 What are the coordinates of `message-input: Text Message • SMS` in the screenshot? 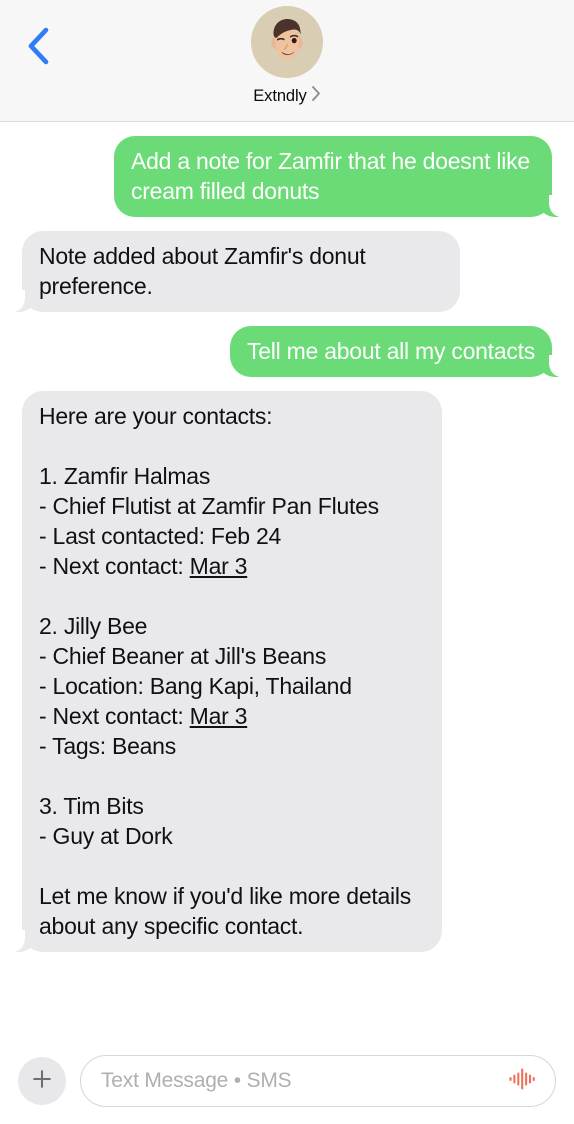 It's located at (303, 1081).